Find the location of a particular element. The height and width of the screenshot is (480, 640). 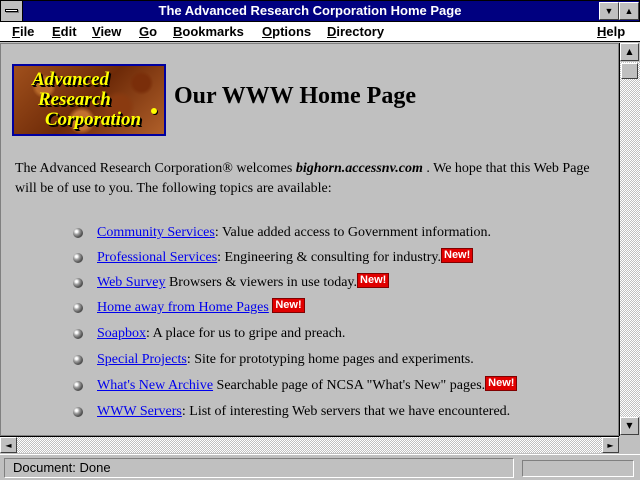

progress-indicator is located at coordinates (578, 468).